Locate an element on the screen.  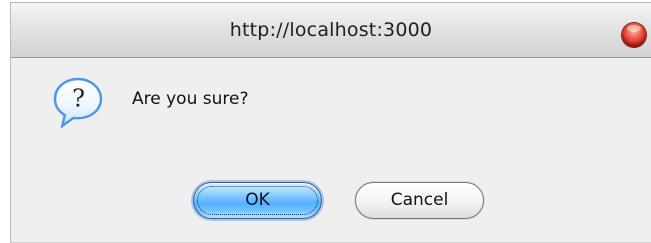
close-icon is located at coordinates (634, 35).